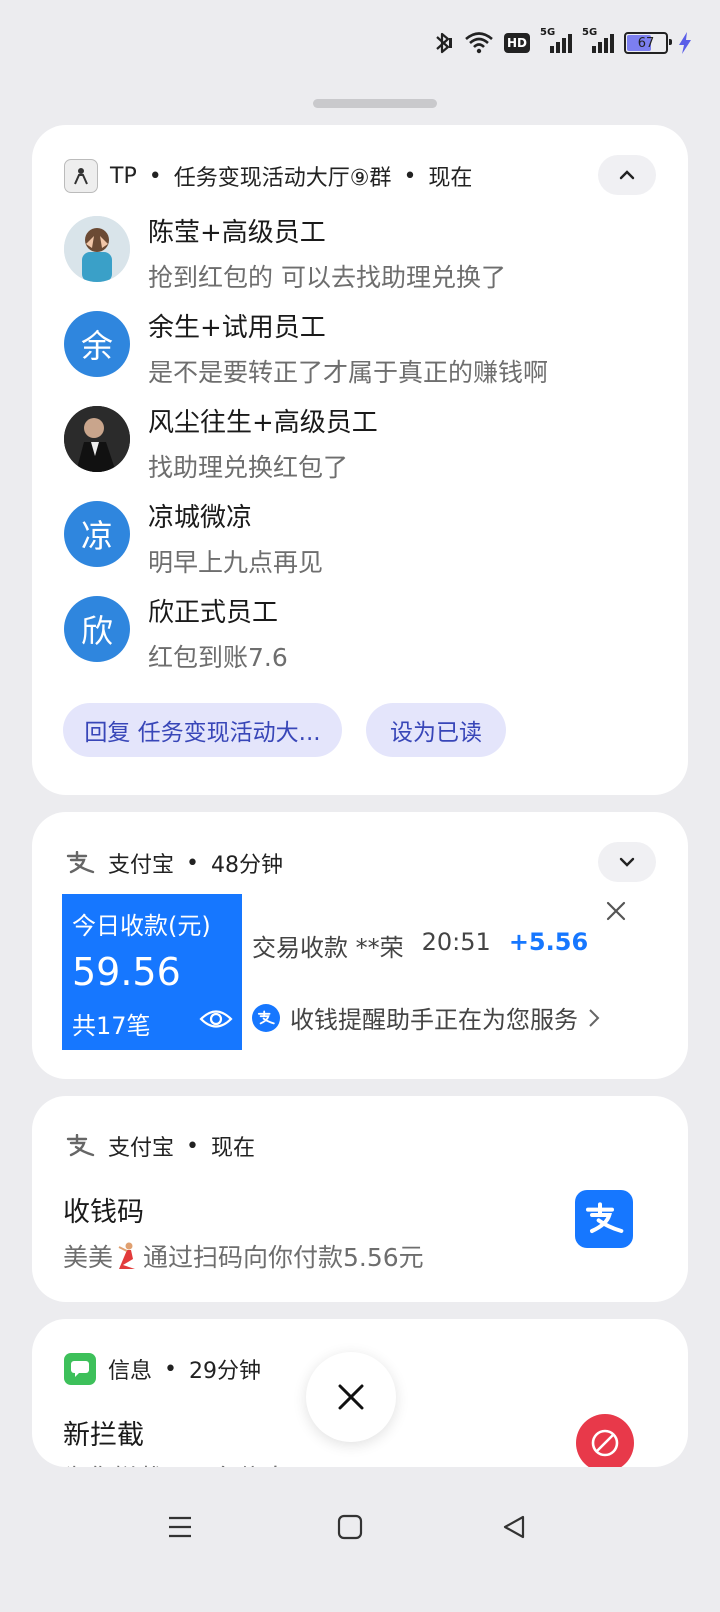  Describe the element at coordinates (243, 1256) in the screenshot. I see `notification-text: 美美 通过扫码向你付款5.56元` at that location.